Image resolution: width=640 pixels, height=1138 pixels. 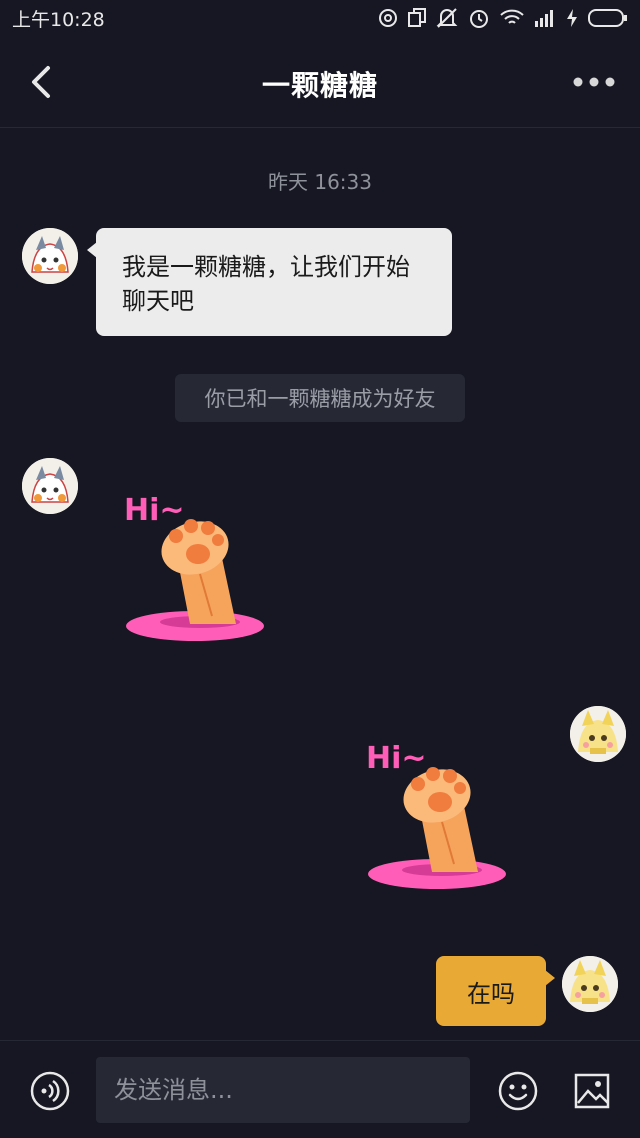 What do you see at coordinates (58, 19) in the screenshot?
I see `status-time: 上午10:28` at bounding box center [58, 19].